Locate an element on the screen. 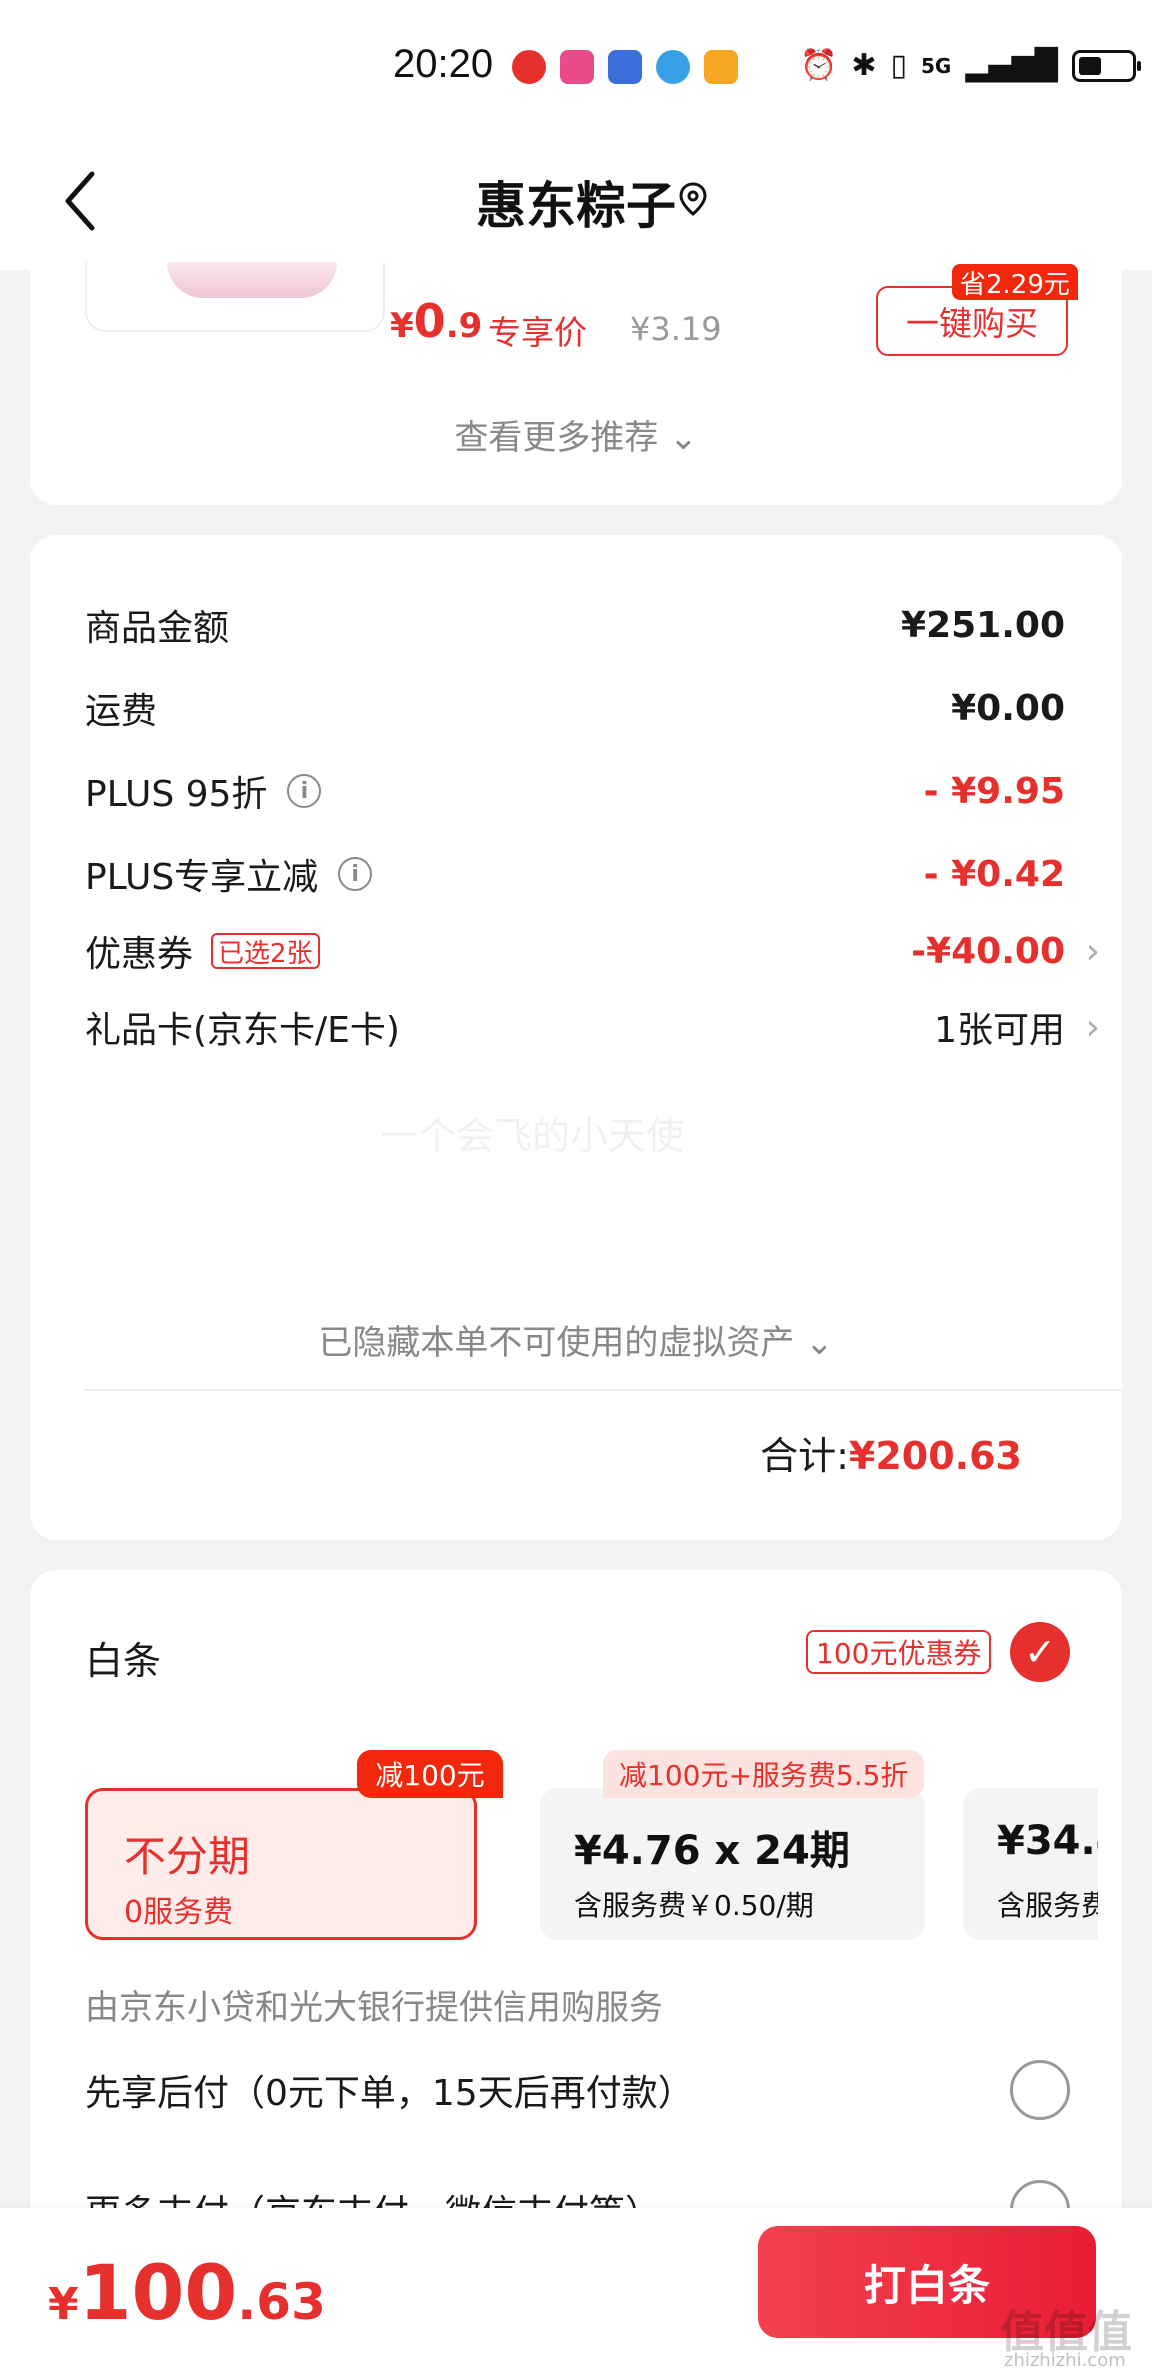 The width and height of the screenshot is (1152, 2376). plan-subtitle: 0服务费 is located at coordinates (179, 1912).